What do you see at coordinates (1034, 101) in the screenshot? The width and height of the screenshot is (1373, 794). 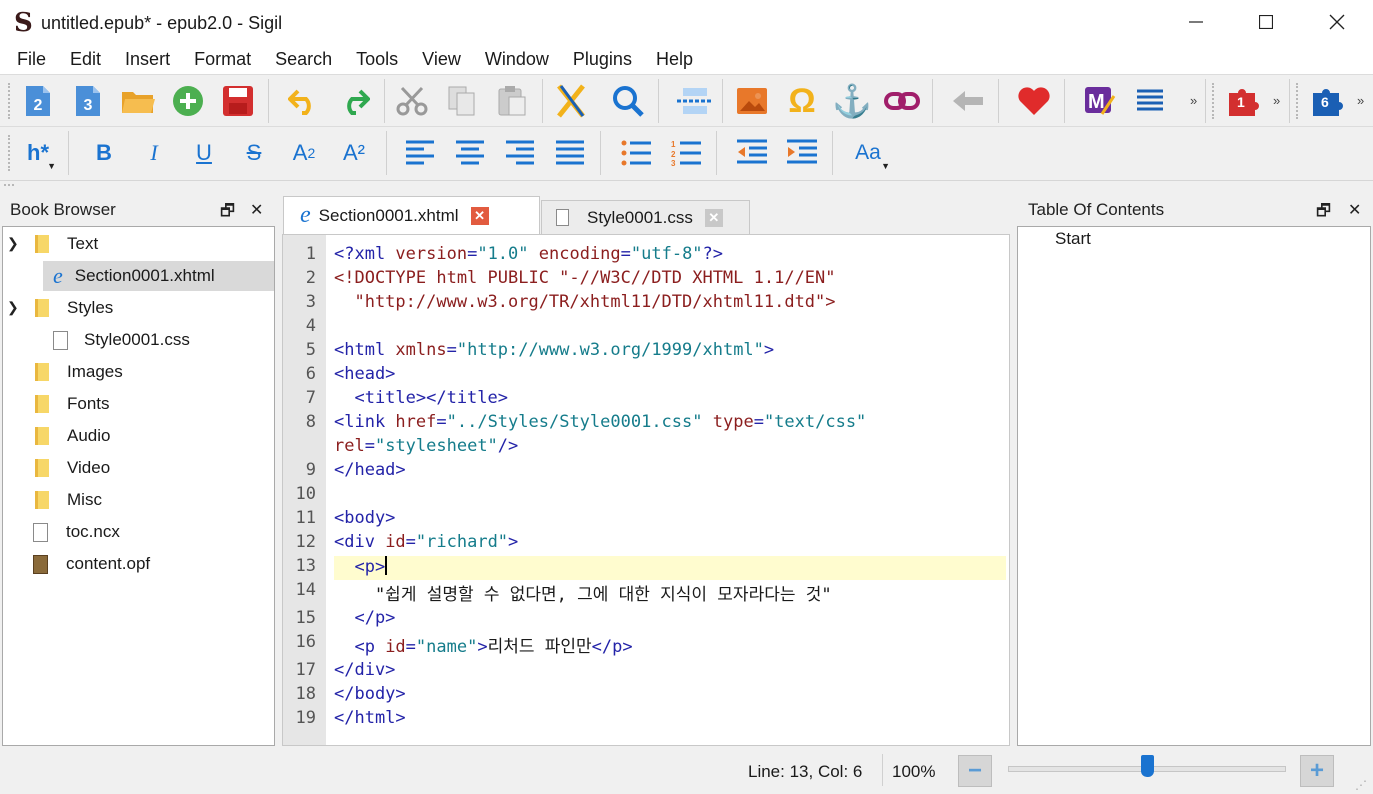 I see `donate-button` at bounding box center [1034, 101].